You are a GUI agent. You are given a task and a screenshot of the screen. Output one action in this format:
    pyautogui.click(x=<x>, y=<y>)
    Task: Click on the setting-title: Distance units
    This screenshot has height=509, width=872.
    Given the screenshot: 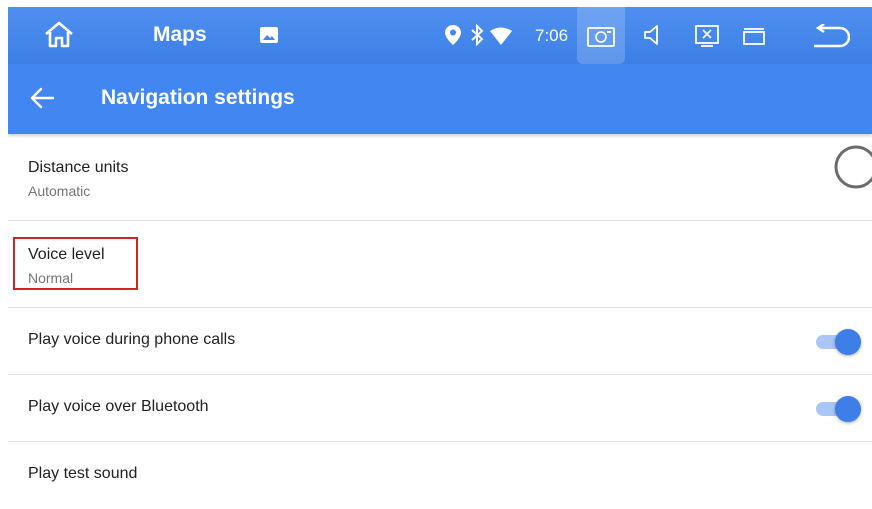 What is the action you would take?
    pyautogui.click(x=78, y=167)
    